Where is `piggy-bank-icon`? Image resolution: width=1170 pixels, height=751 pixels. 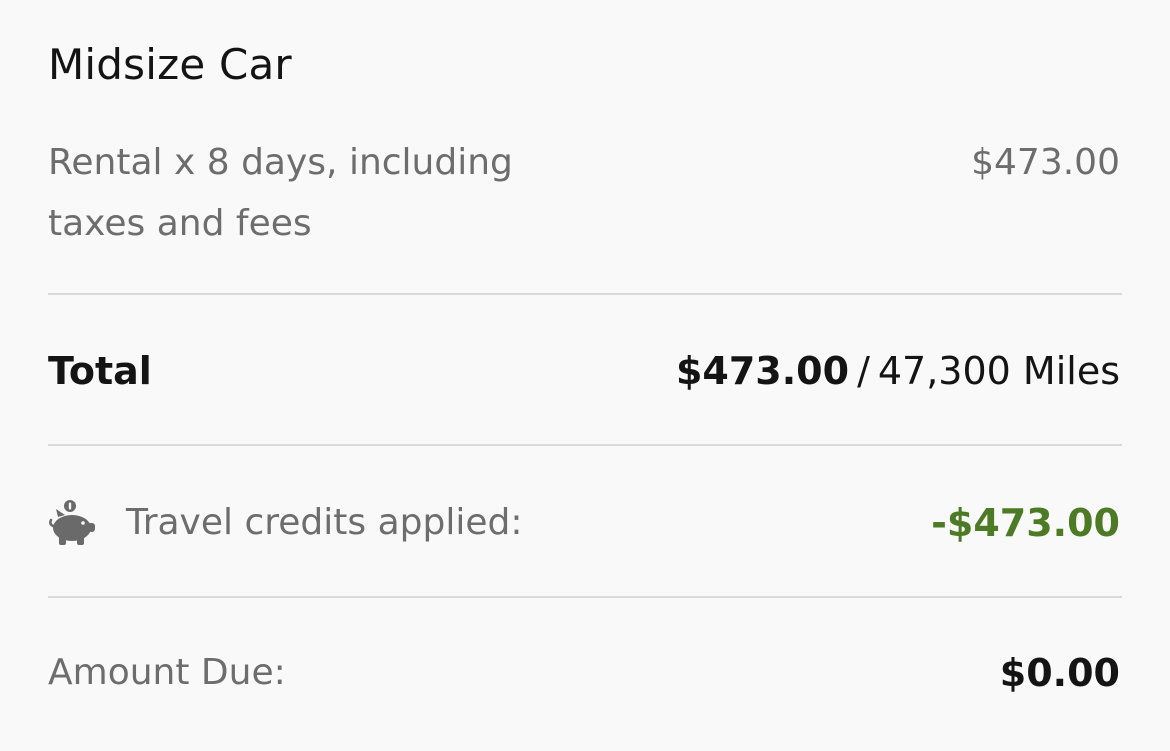
piggy-bank-icon is located at coordinates (72, 523).